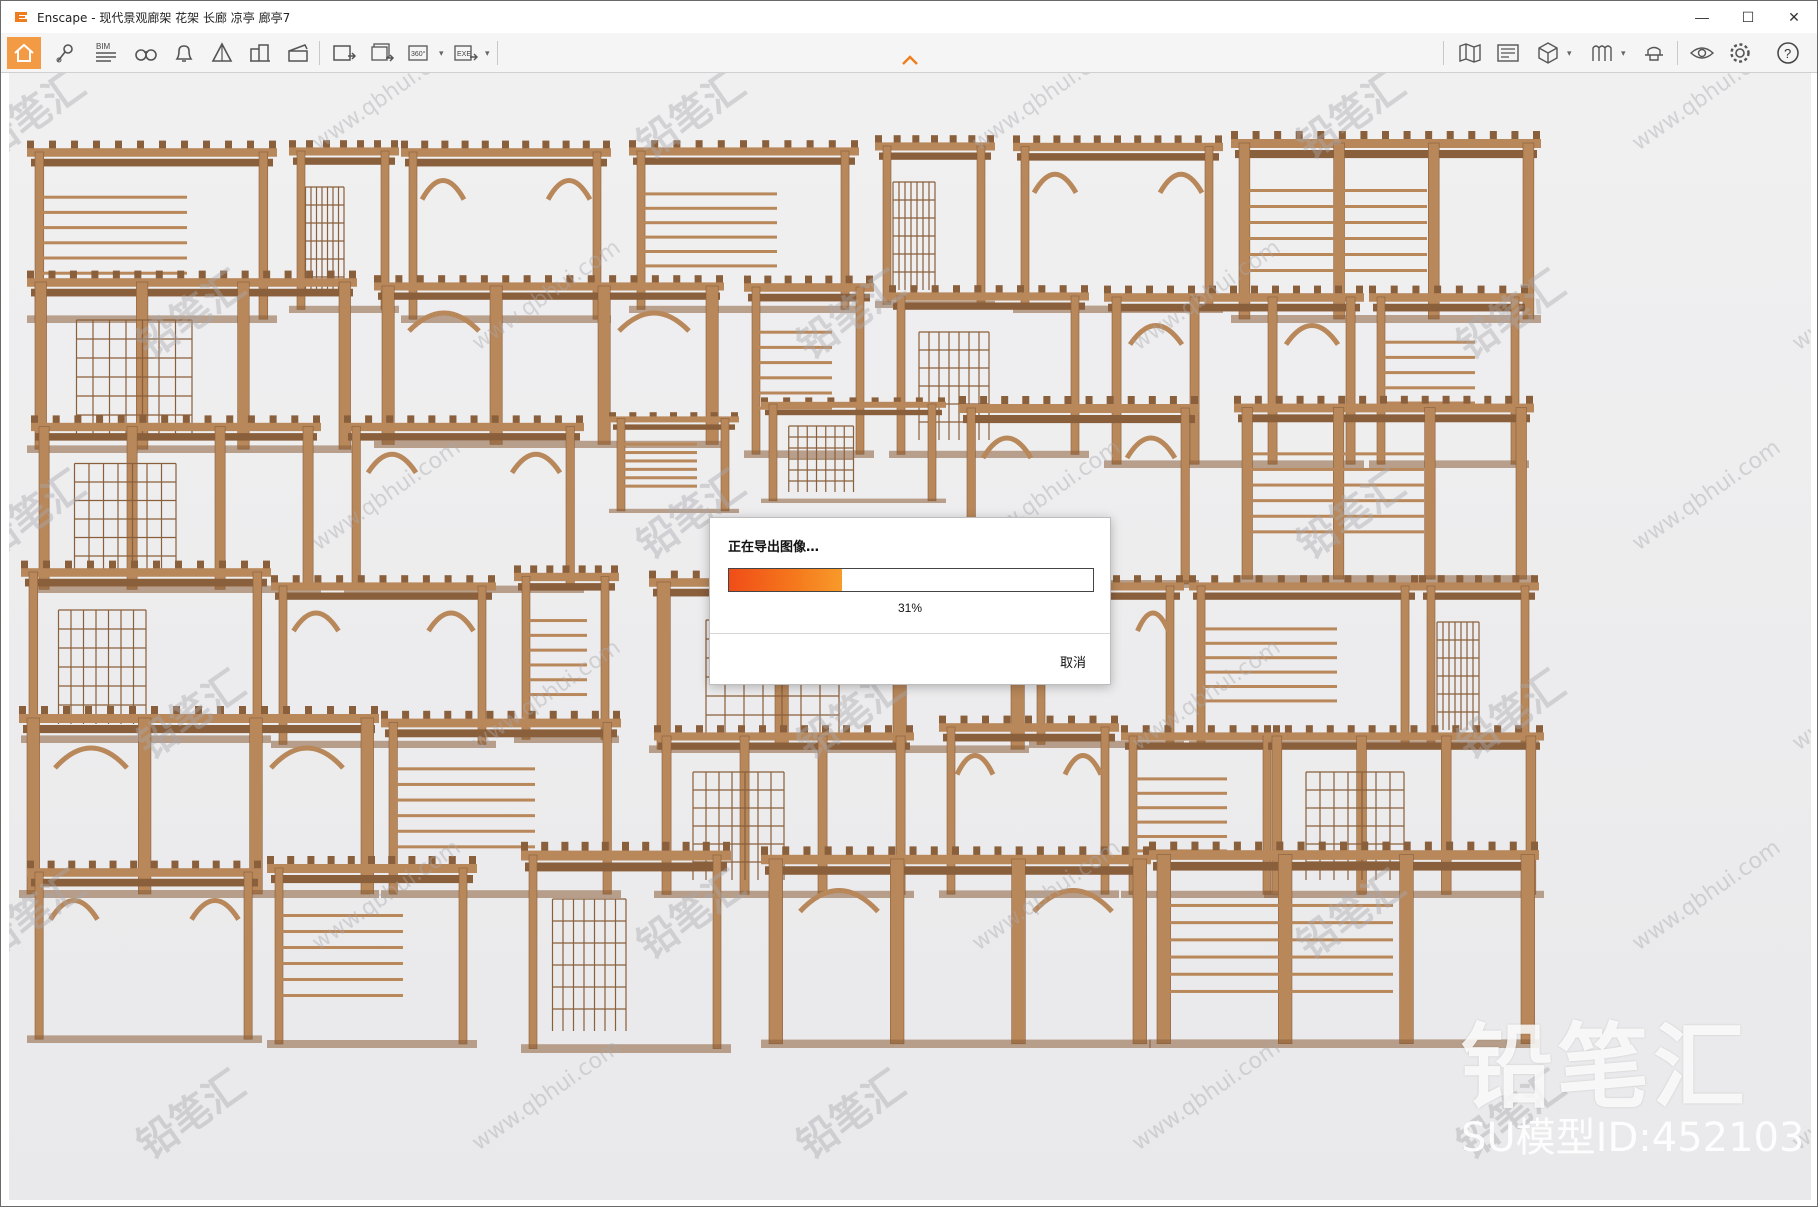  I want to click on map-icon, so click(1470, 53).